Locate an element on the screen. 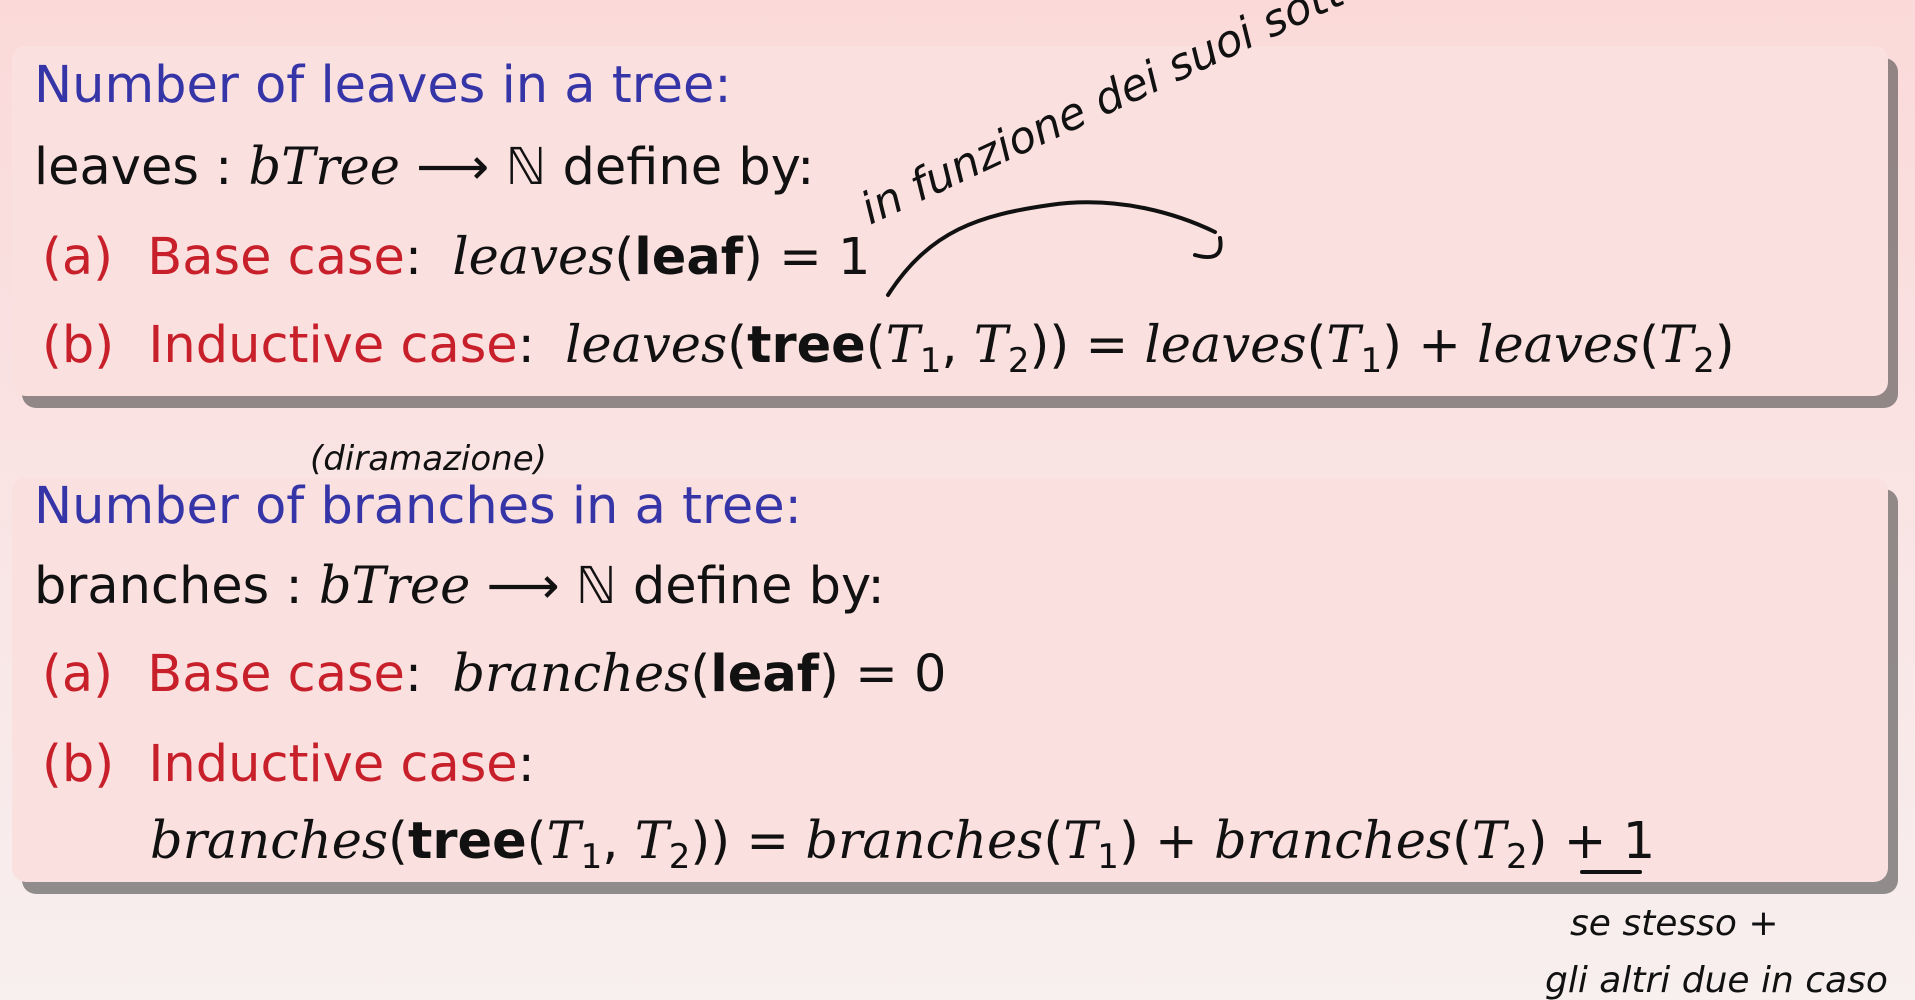  leaves-signature: leaves : bTree ⟶ ℕ define by: is located at coordinates (424, 167).